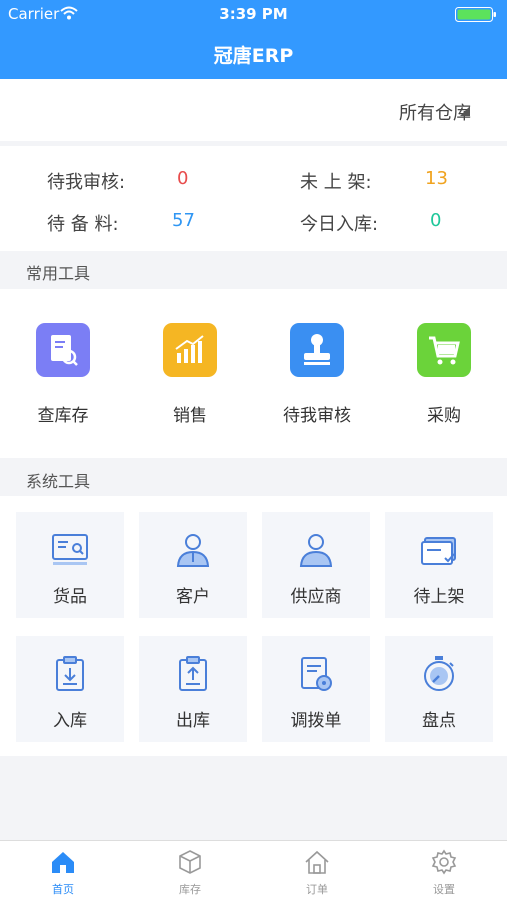 The width and height of the screenshot is (507, 900). Describe the element at coordinates (444, 350) in the screenshot. I see `cart-icon` at that location.